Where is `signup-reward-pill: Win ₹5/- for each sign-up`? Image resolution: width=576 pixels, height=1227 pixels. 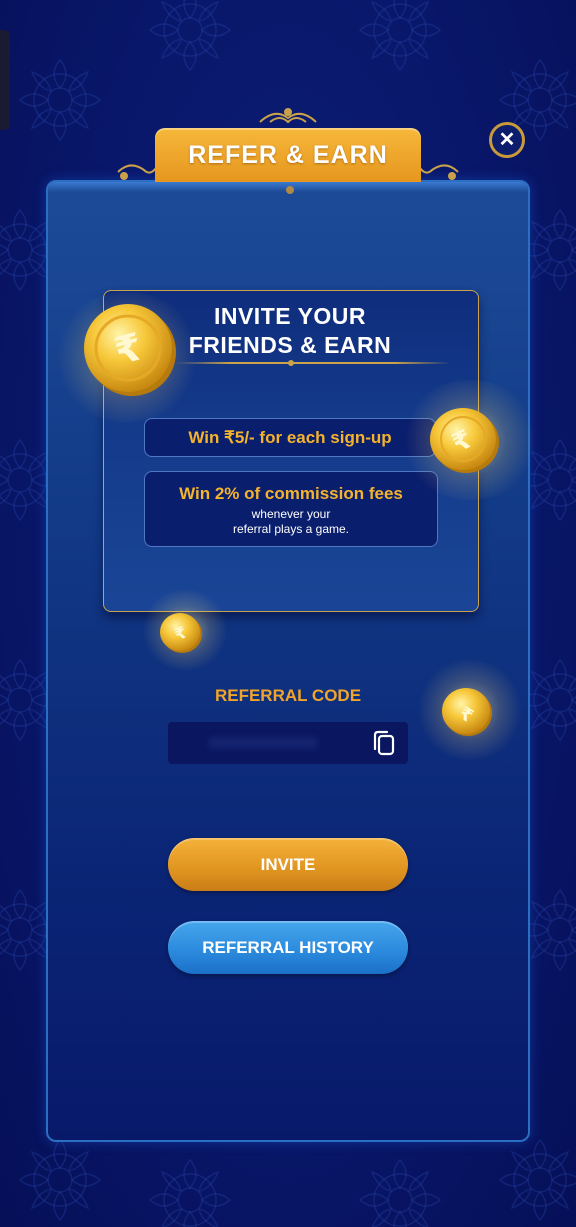
signup-reward-pill: Win ₹5/- for each sign-up is located at coordinates (290, 437).